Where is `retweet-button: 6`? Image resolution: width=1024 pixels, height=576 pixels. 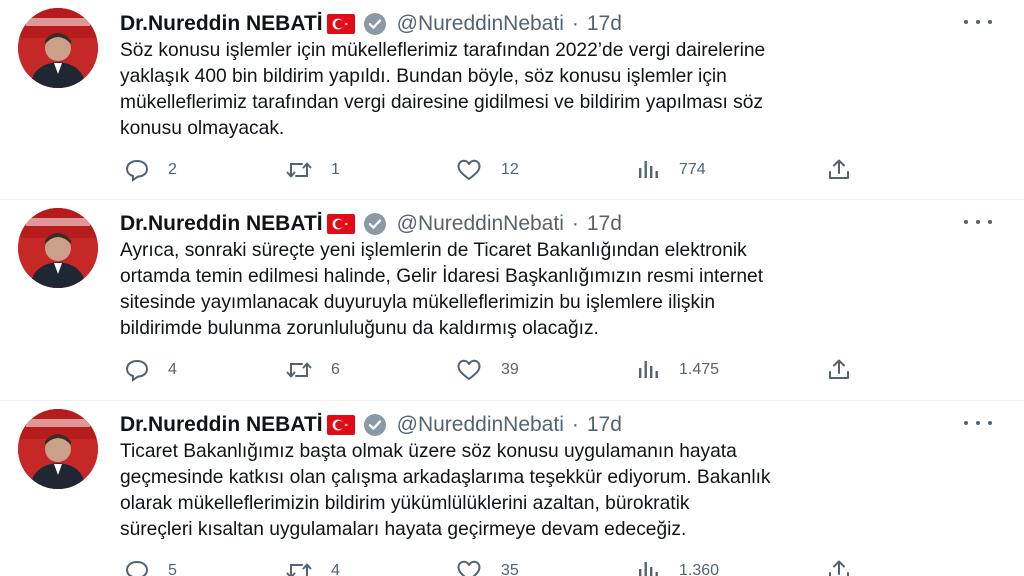
retweet-button: 6 is located at coordinates (312, 370).